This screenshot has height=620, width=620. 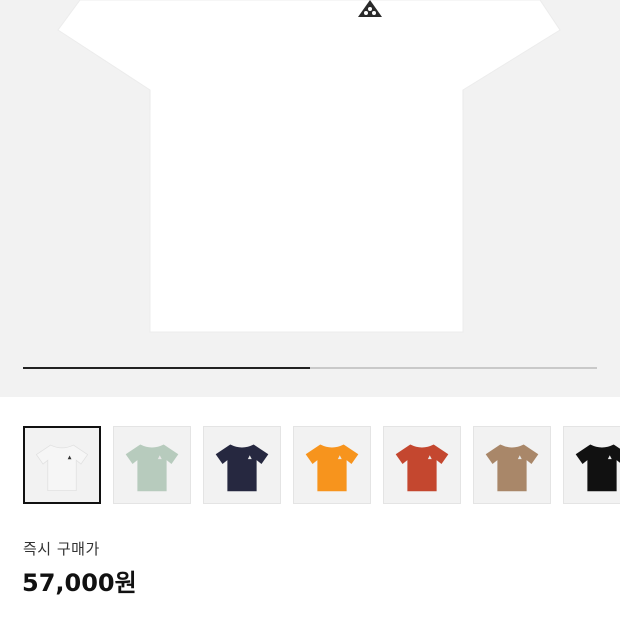 What do you see at coordinates (61, 549) in the screenshot?
I see `instant-buy-price-label: 즉시 구매가` at bounding box center [61, 549].